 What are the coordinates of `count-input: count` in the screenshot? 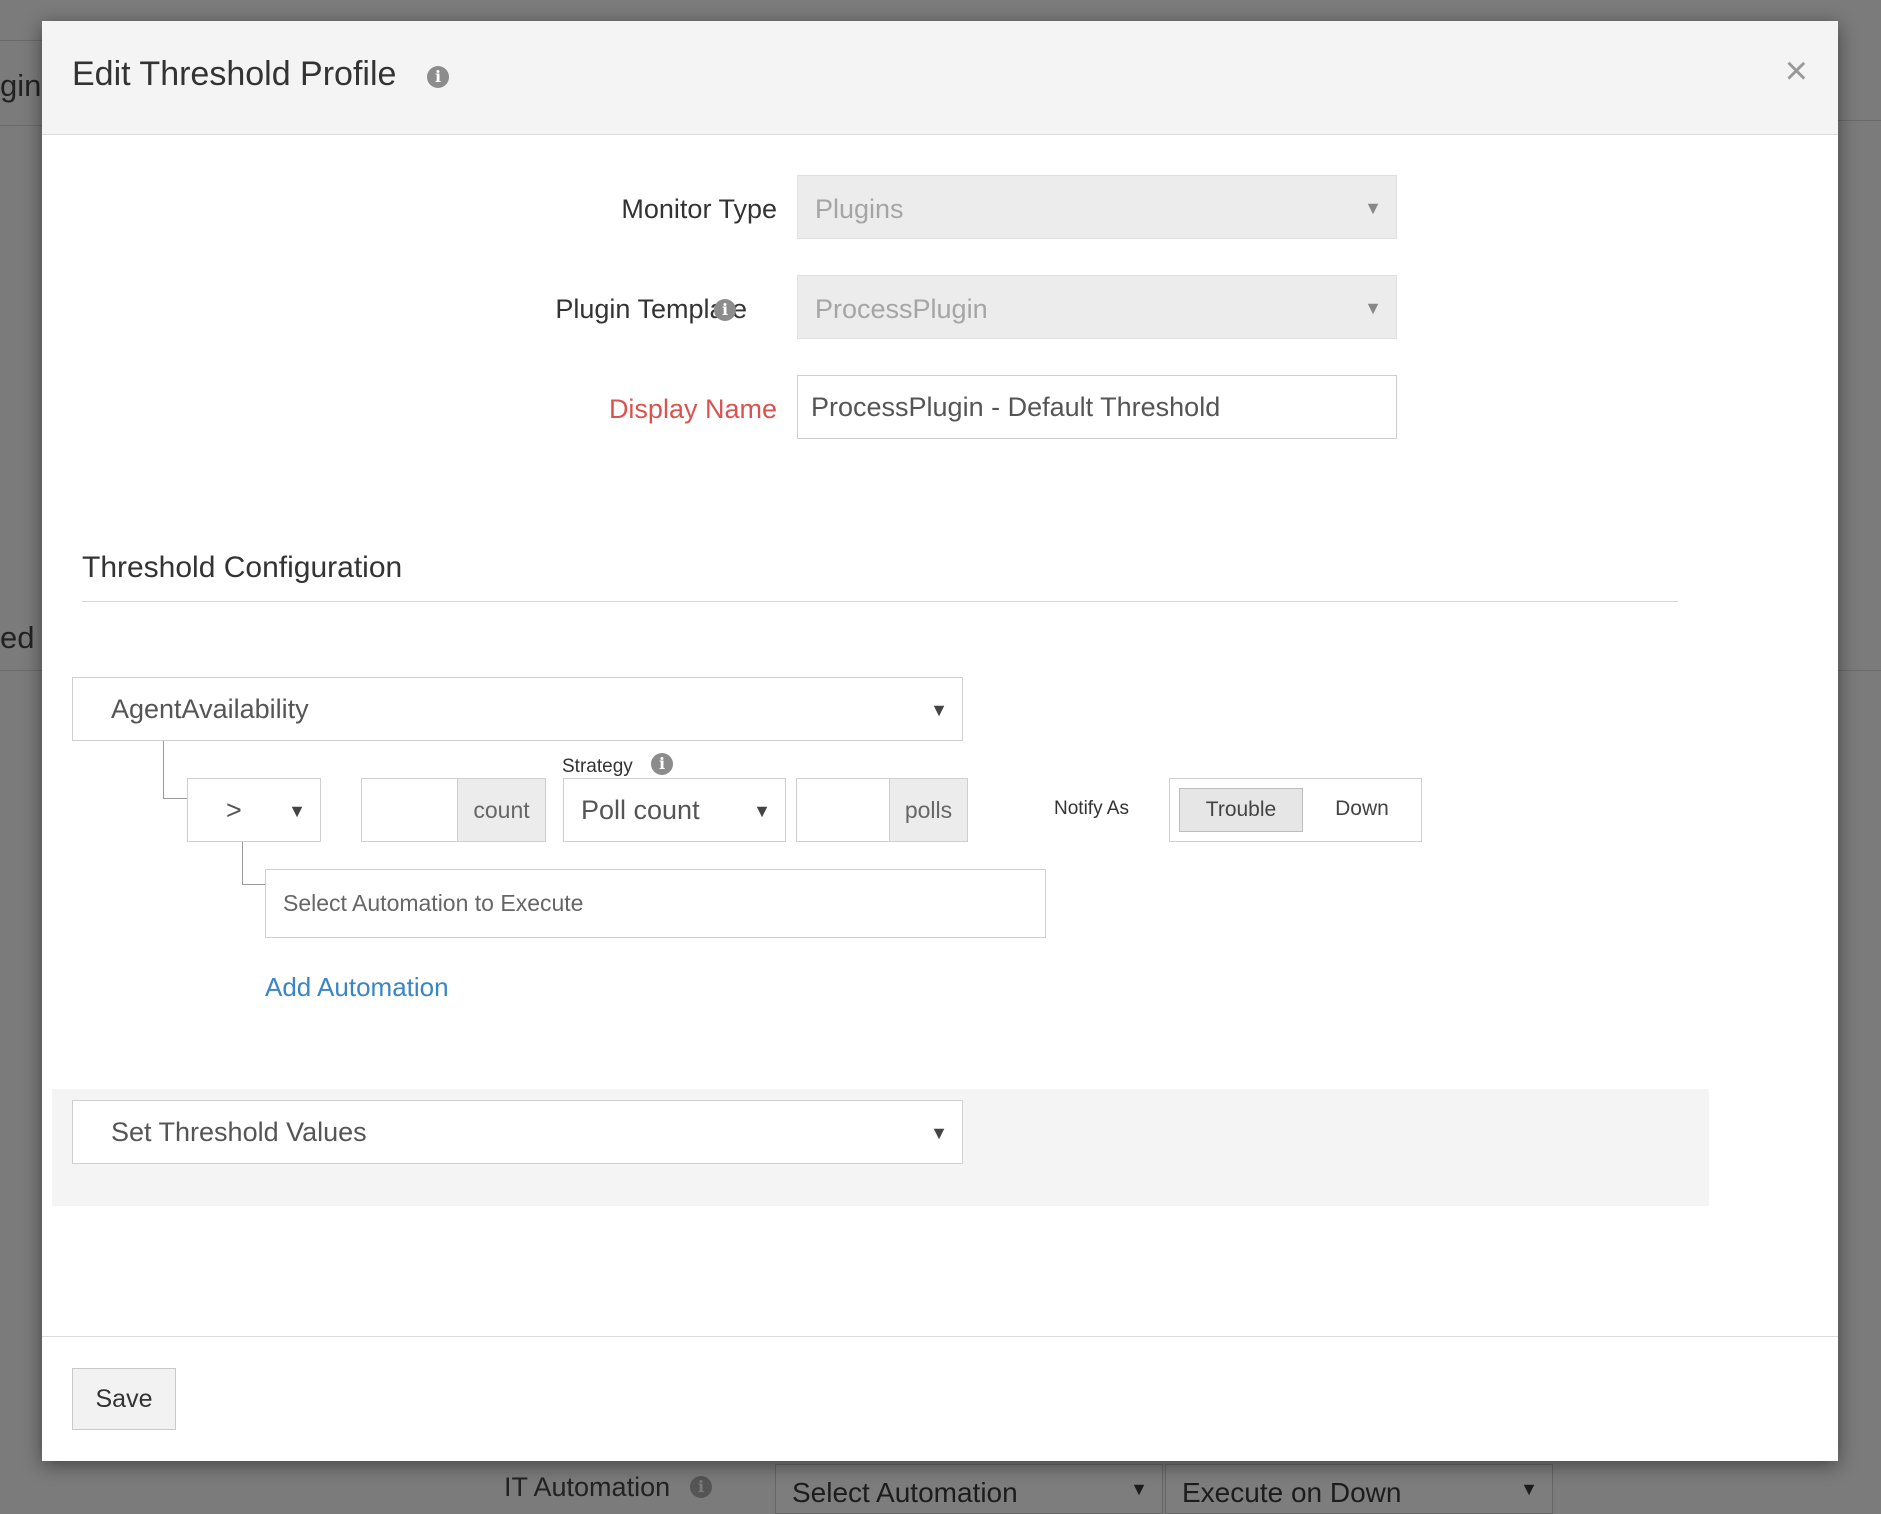 It's located at (453, 810).